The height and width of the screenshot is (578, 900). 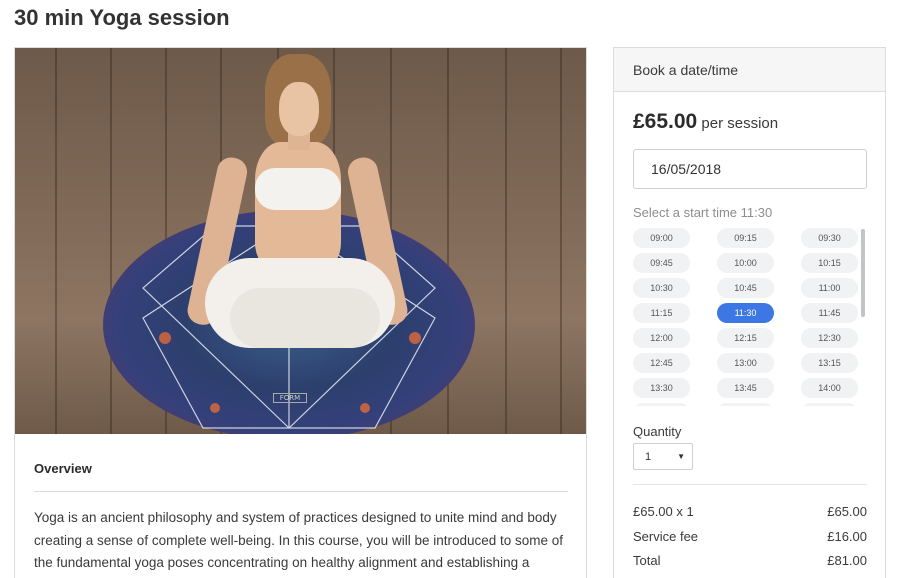 I want to click on summary-total: Total £81.00, so click(x=750, y=560).